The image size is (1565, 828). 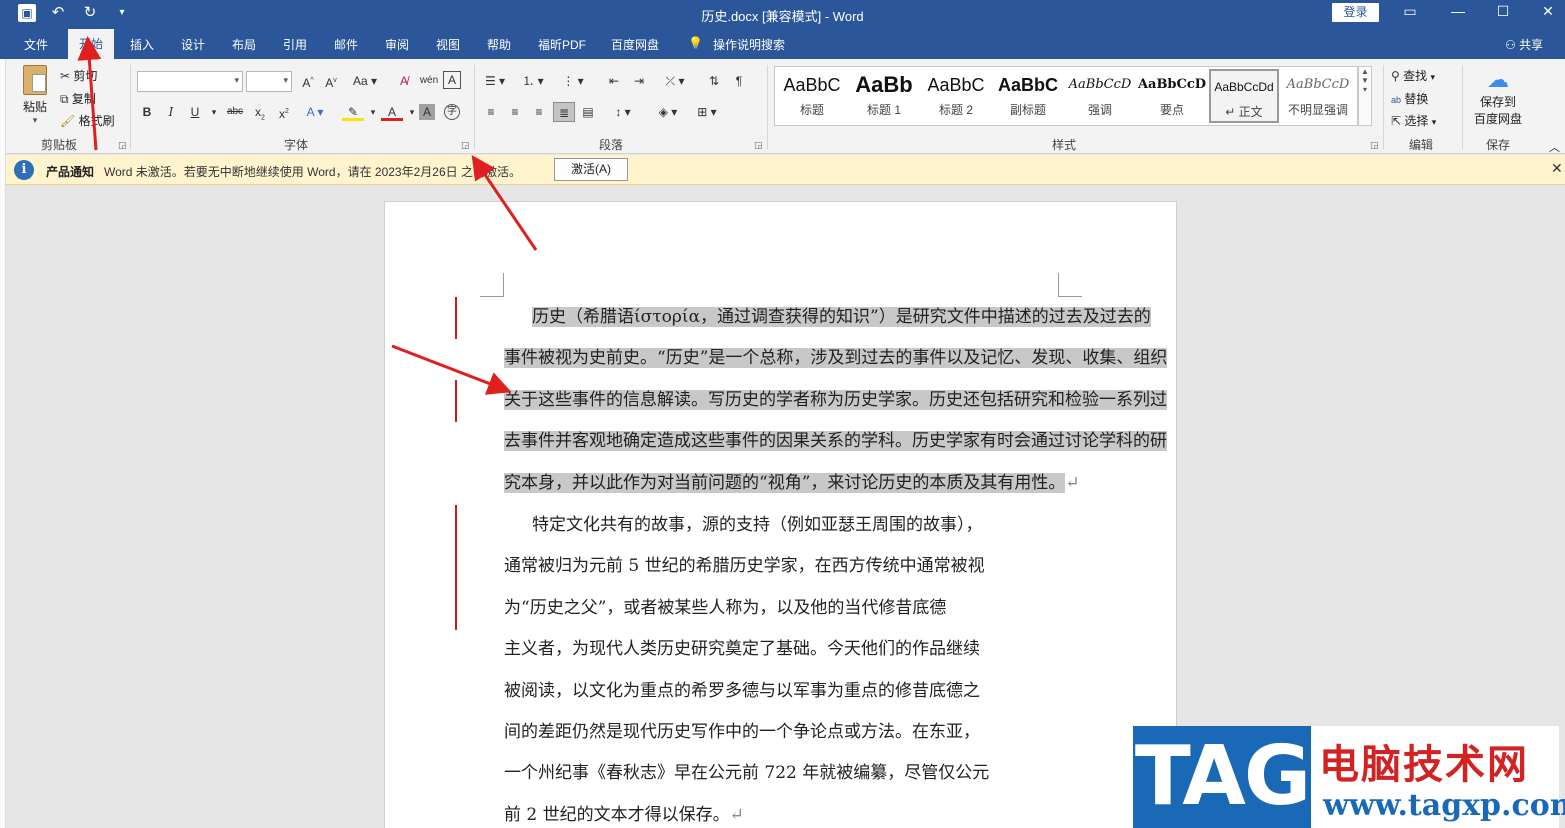 What do you see at coordinates (122, 145) in the screenshot?
I see `clipboard-launcher-icon: ◲` at bounding box center [122, 145].